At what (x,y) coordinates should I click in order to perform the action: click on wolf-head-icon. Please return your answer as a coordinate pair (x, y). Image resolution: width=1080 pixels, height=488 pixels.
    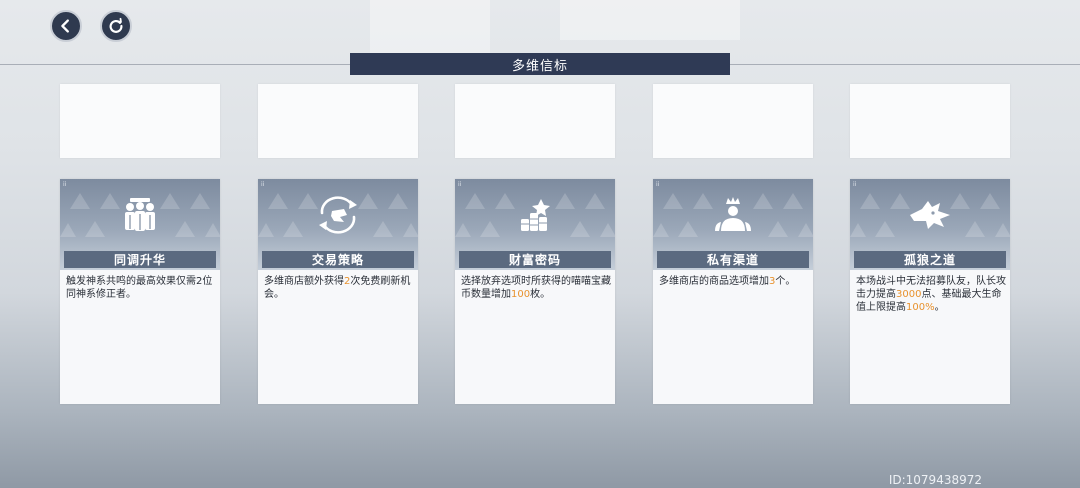
    Looking at the image, I should click on (930, 215).